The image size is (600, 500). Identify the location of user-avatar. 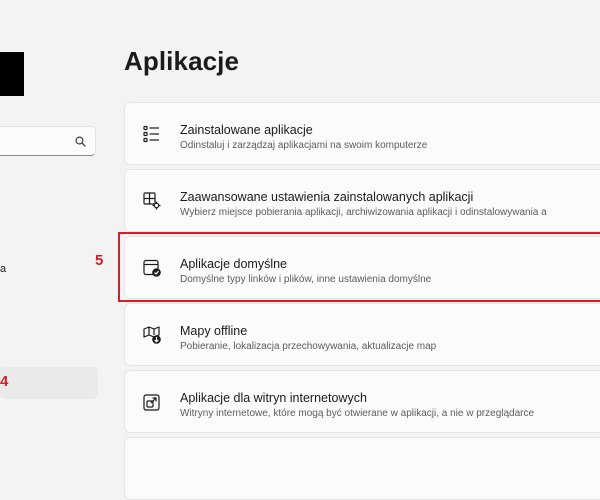
(12, 74).